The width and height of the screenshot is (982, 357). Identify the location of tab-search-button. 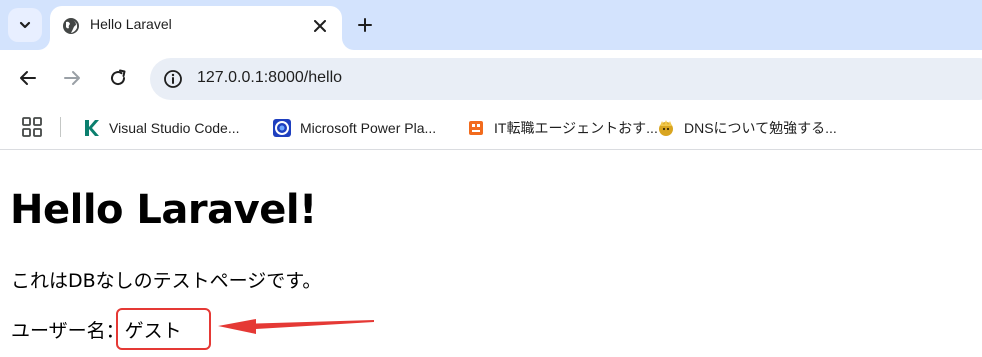
(25, 25).